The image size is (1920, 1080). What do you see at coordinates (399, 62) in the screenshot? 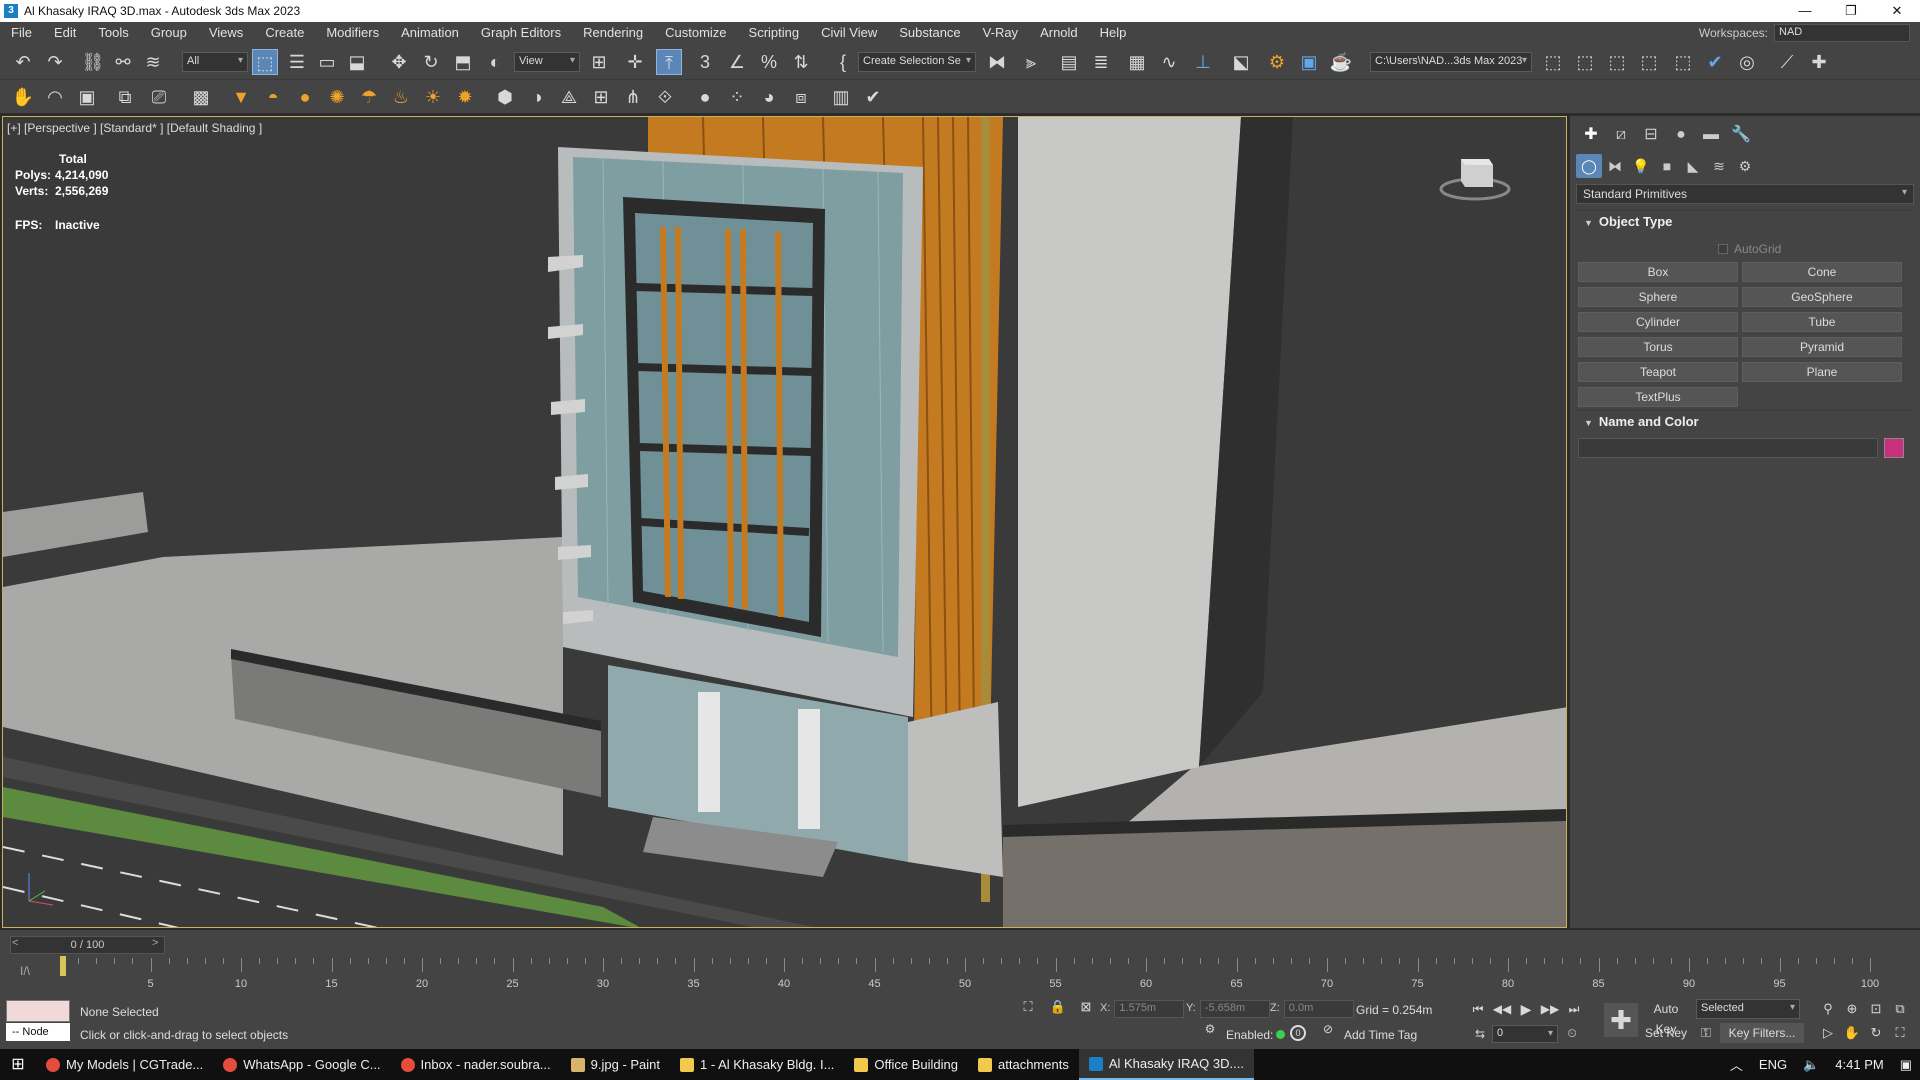
I see `move-icon: ✥` at bounding box center [399, 62].